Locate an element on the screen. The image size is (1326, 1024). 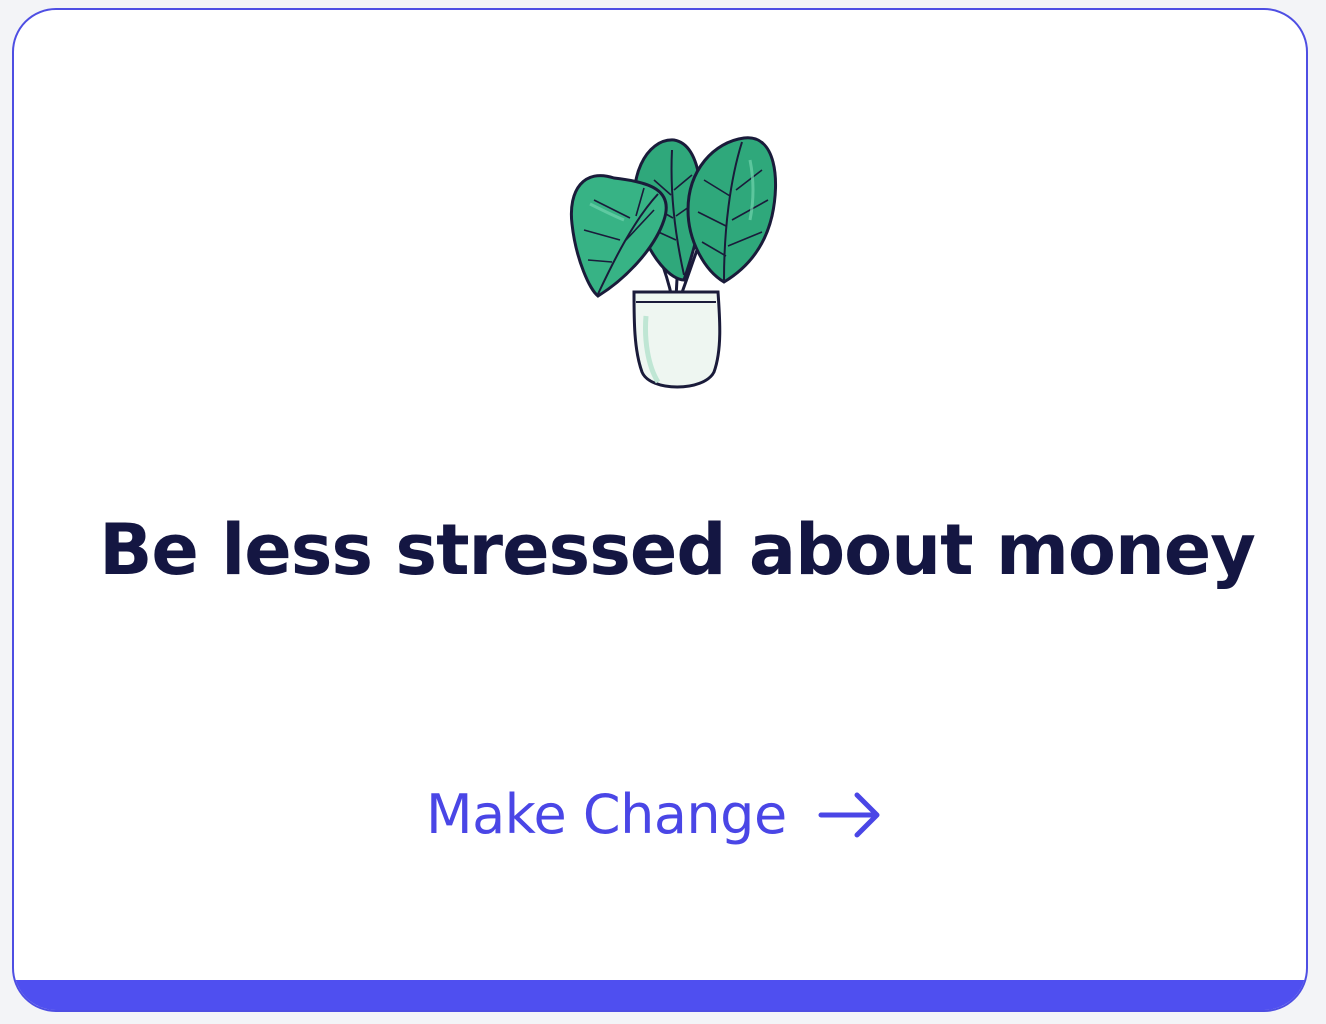
page-title: Be less stressed about money is located at coordinates (677, 550).